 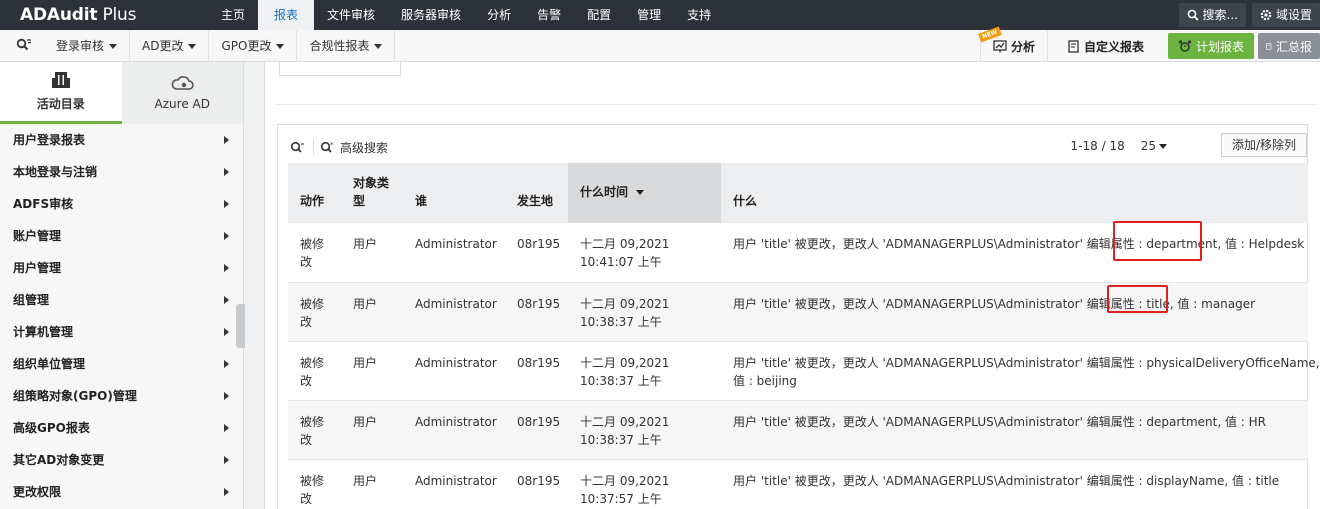 What do you see at coordinates (37, 236) in the screenshot?
I see `sidebar-item-label: 账户管理` at bounding box center [37, 236].